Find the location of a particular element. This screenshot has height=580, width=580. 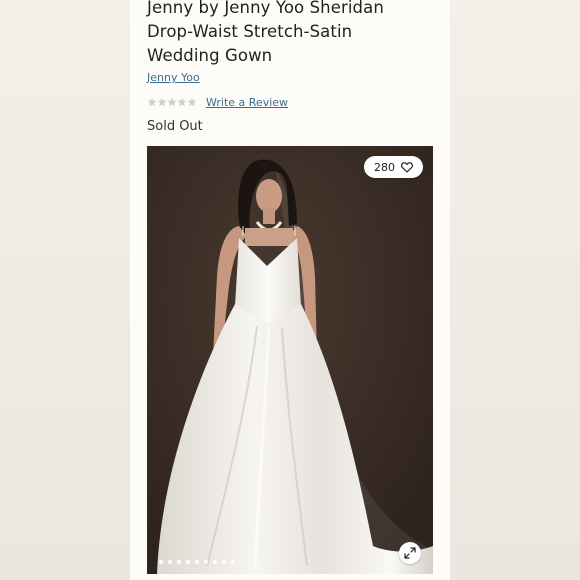

availability-status: Sold Out is located at coordinates (175, 126).